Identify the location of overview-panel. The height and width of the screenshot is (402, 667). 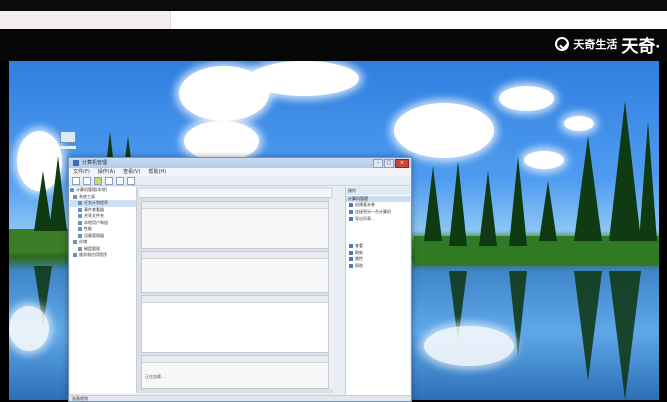
(236, 225).